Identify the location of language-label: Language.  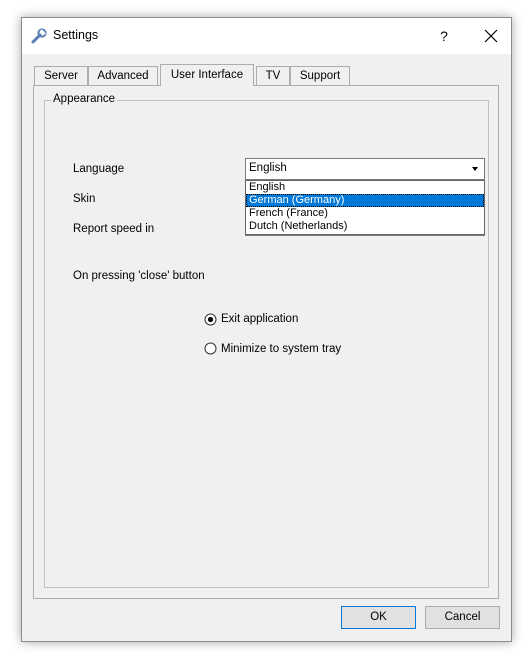
(99, 169).